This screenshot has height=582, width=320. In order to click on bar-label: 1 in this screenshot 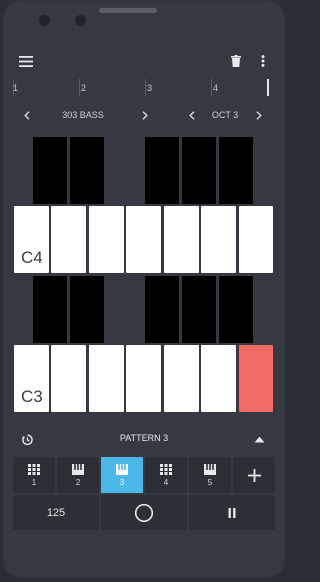, I will do `click(16, 88)`.